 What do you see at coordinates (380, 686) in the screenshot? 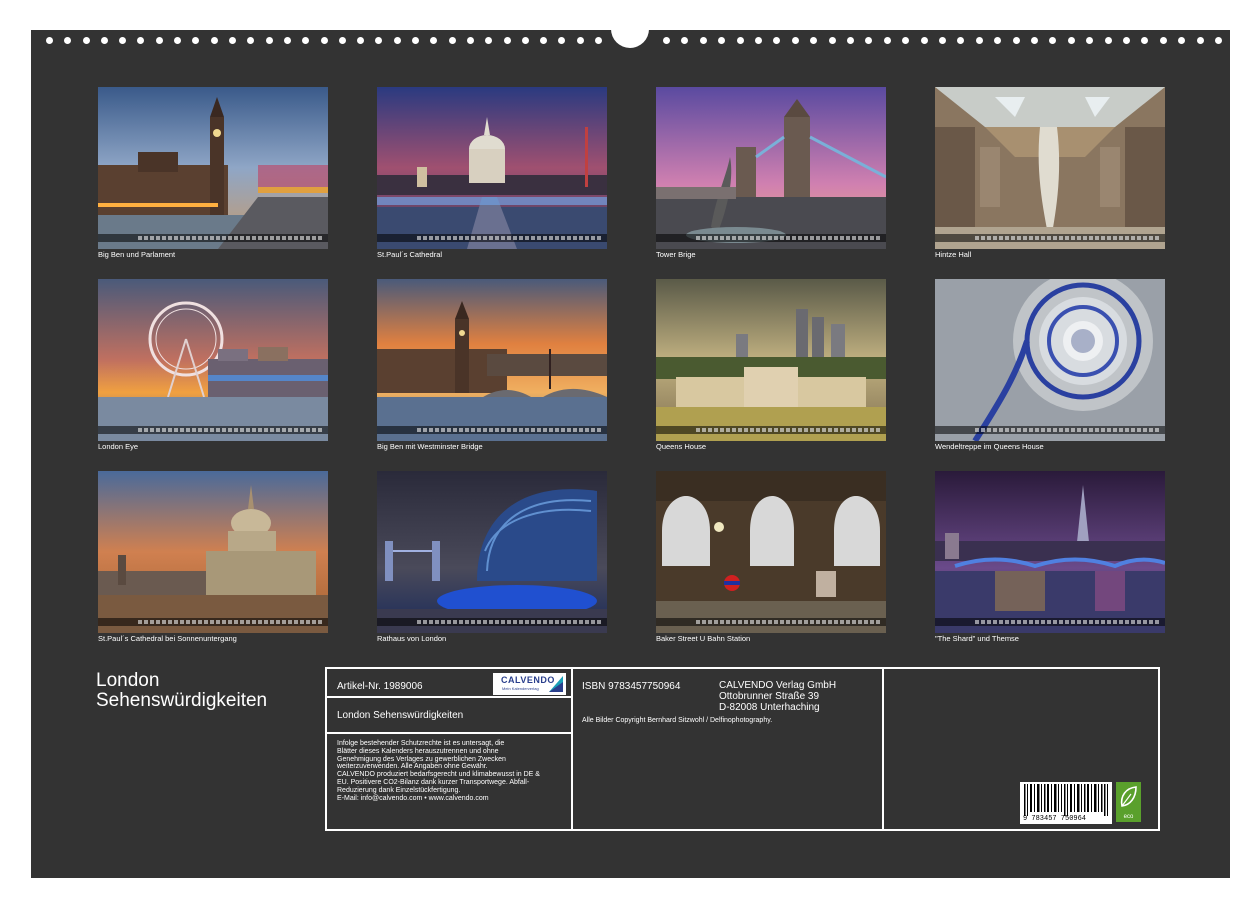
I see `article-number: Artikel-Nr. 1989006` at bounding box center [380, 686].